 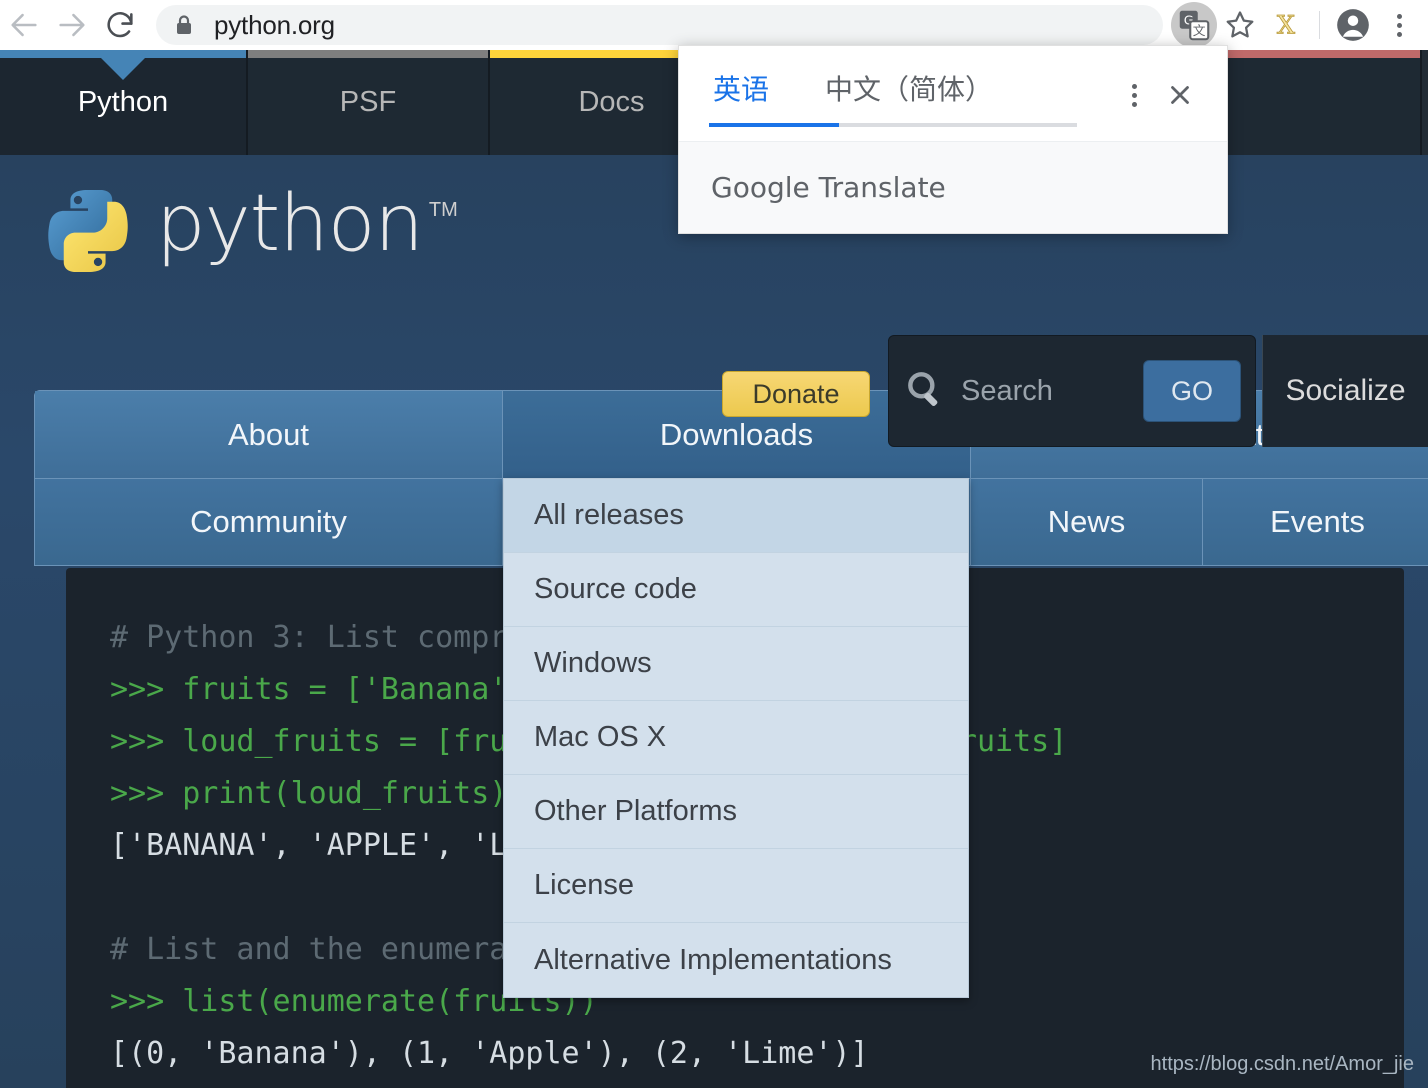 I want to click on browser-action-icons: G 文 X, so click(x=1299, y=25).